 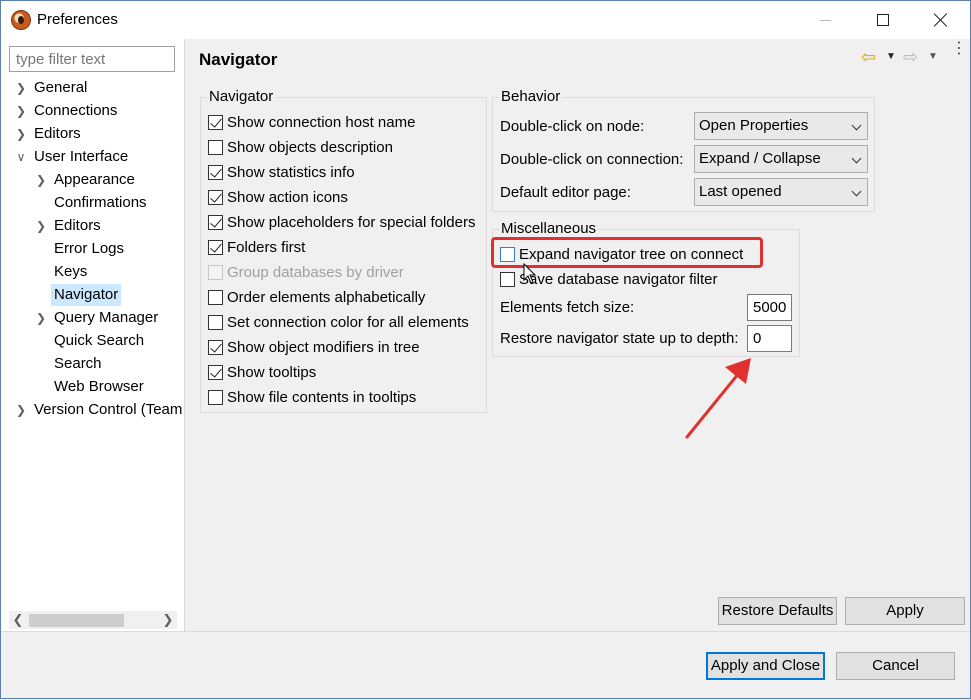 What do you see at coordinates (777, 611) in the screenshot?
I see `restore-defaults-button: Restore Defaults` at bounding box center [777, 611].